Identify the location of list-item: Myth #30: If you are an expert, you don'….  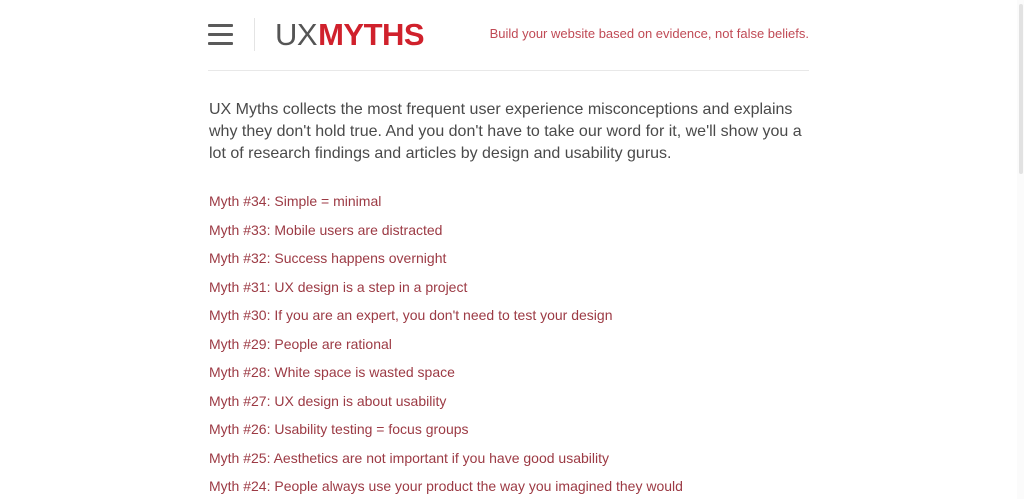
(446, 317).